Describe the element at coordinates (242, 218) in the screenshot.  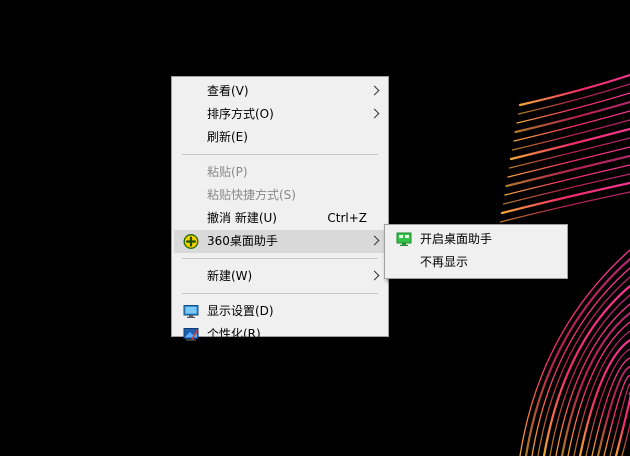
I see `menu-item-label: 撤消 新建(U)` at that location.